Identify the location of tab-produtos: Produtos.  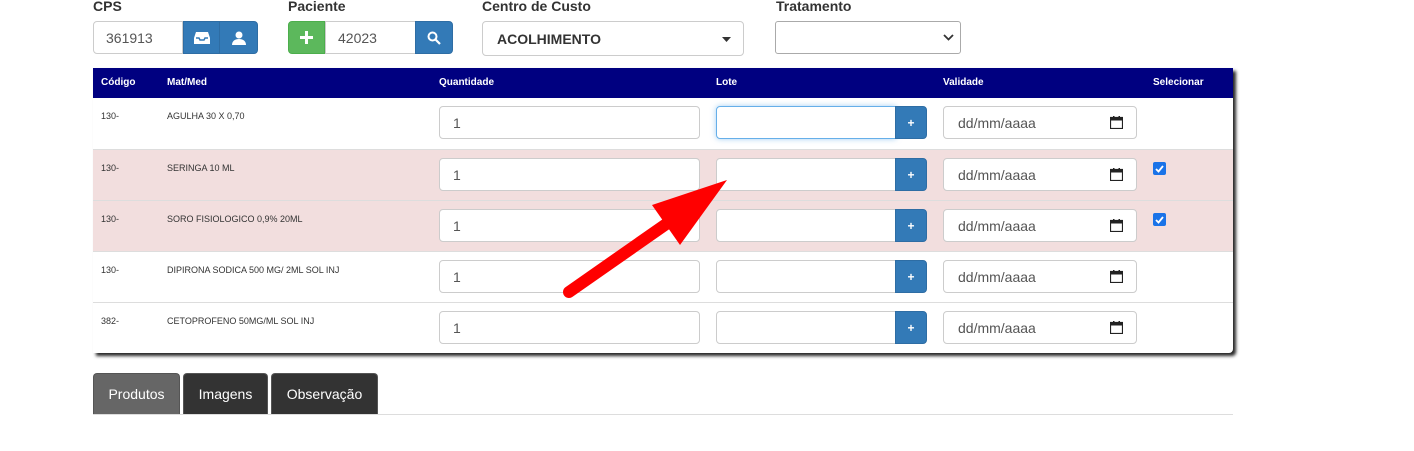
(136, 393).